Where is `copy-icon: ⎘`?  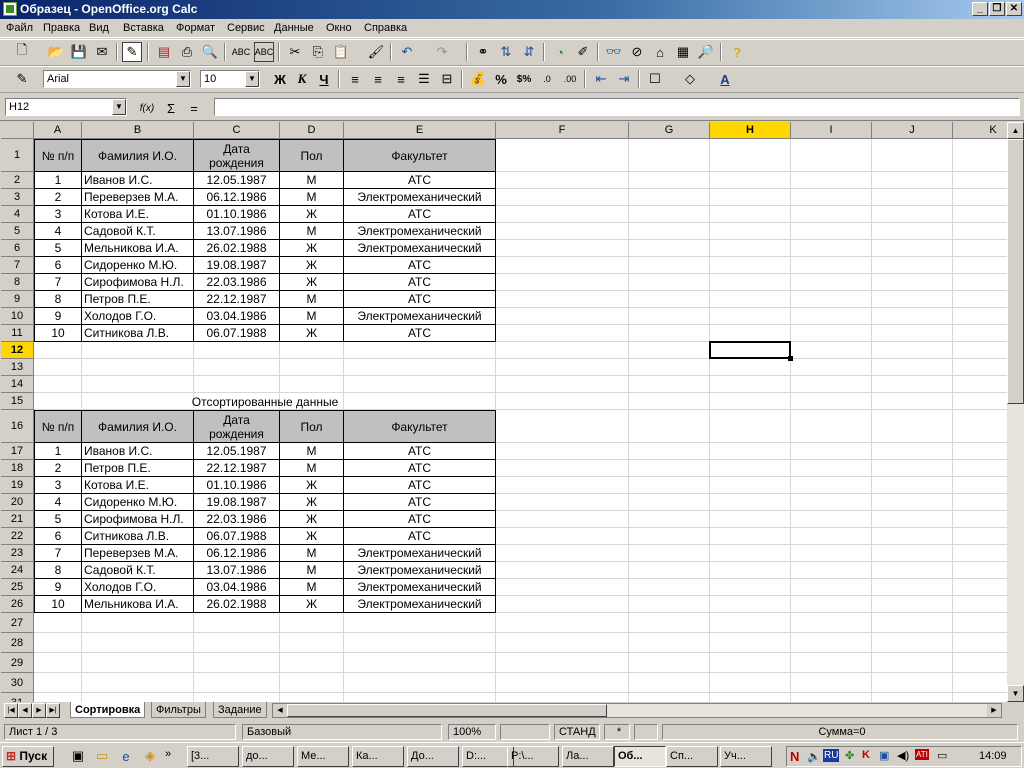 copy-icon: ⎘ is located at coordinates (318, 52).